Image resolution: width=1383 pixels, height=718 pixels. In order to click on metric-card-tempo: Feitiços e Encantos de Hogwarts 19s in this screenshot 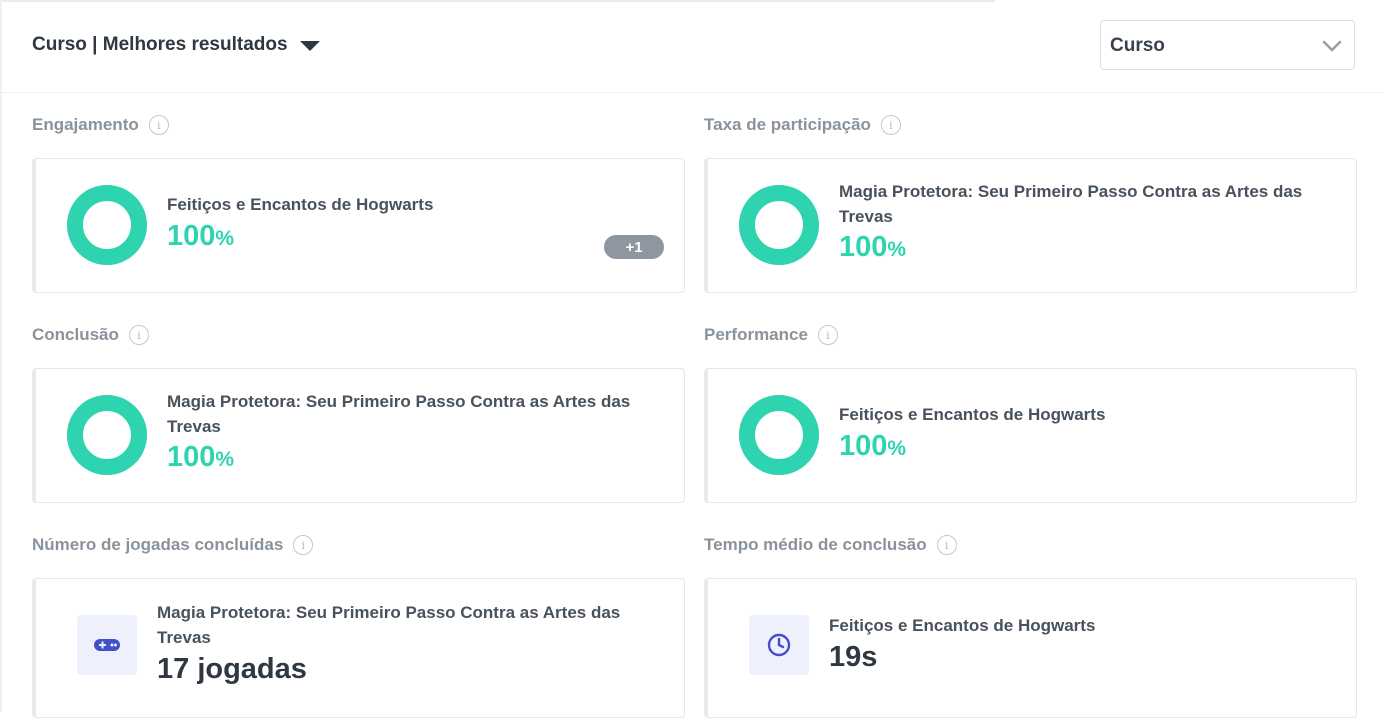, I will do `click(1030, 648)`.